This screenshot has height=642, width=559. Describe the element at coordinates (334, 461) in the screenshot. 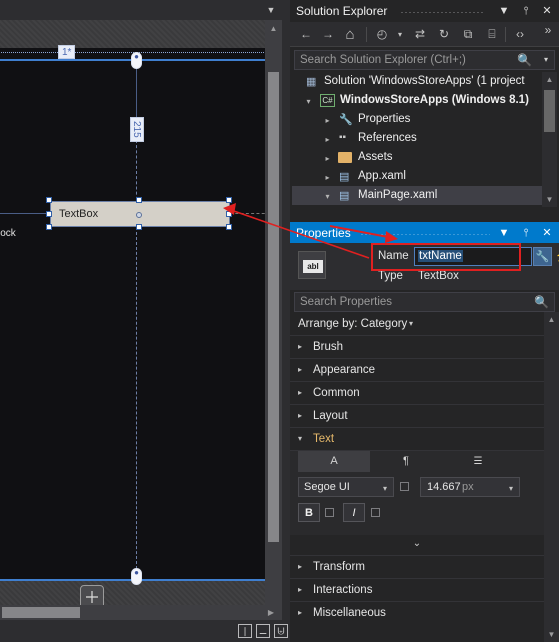

I see `character-tab: A` at that location.